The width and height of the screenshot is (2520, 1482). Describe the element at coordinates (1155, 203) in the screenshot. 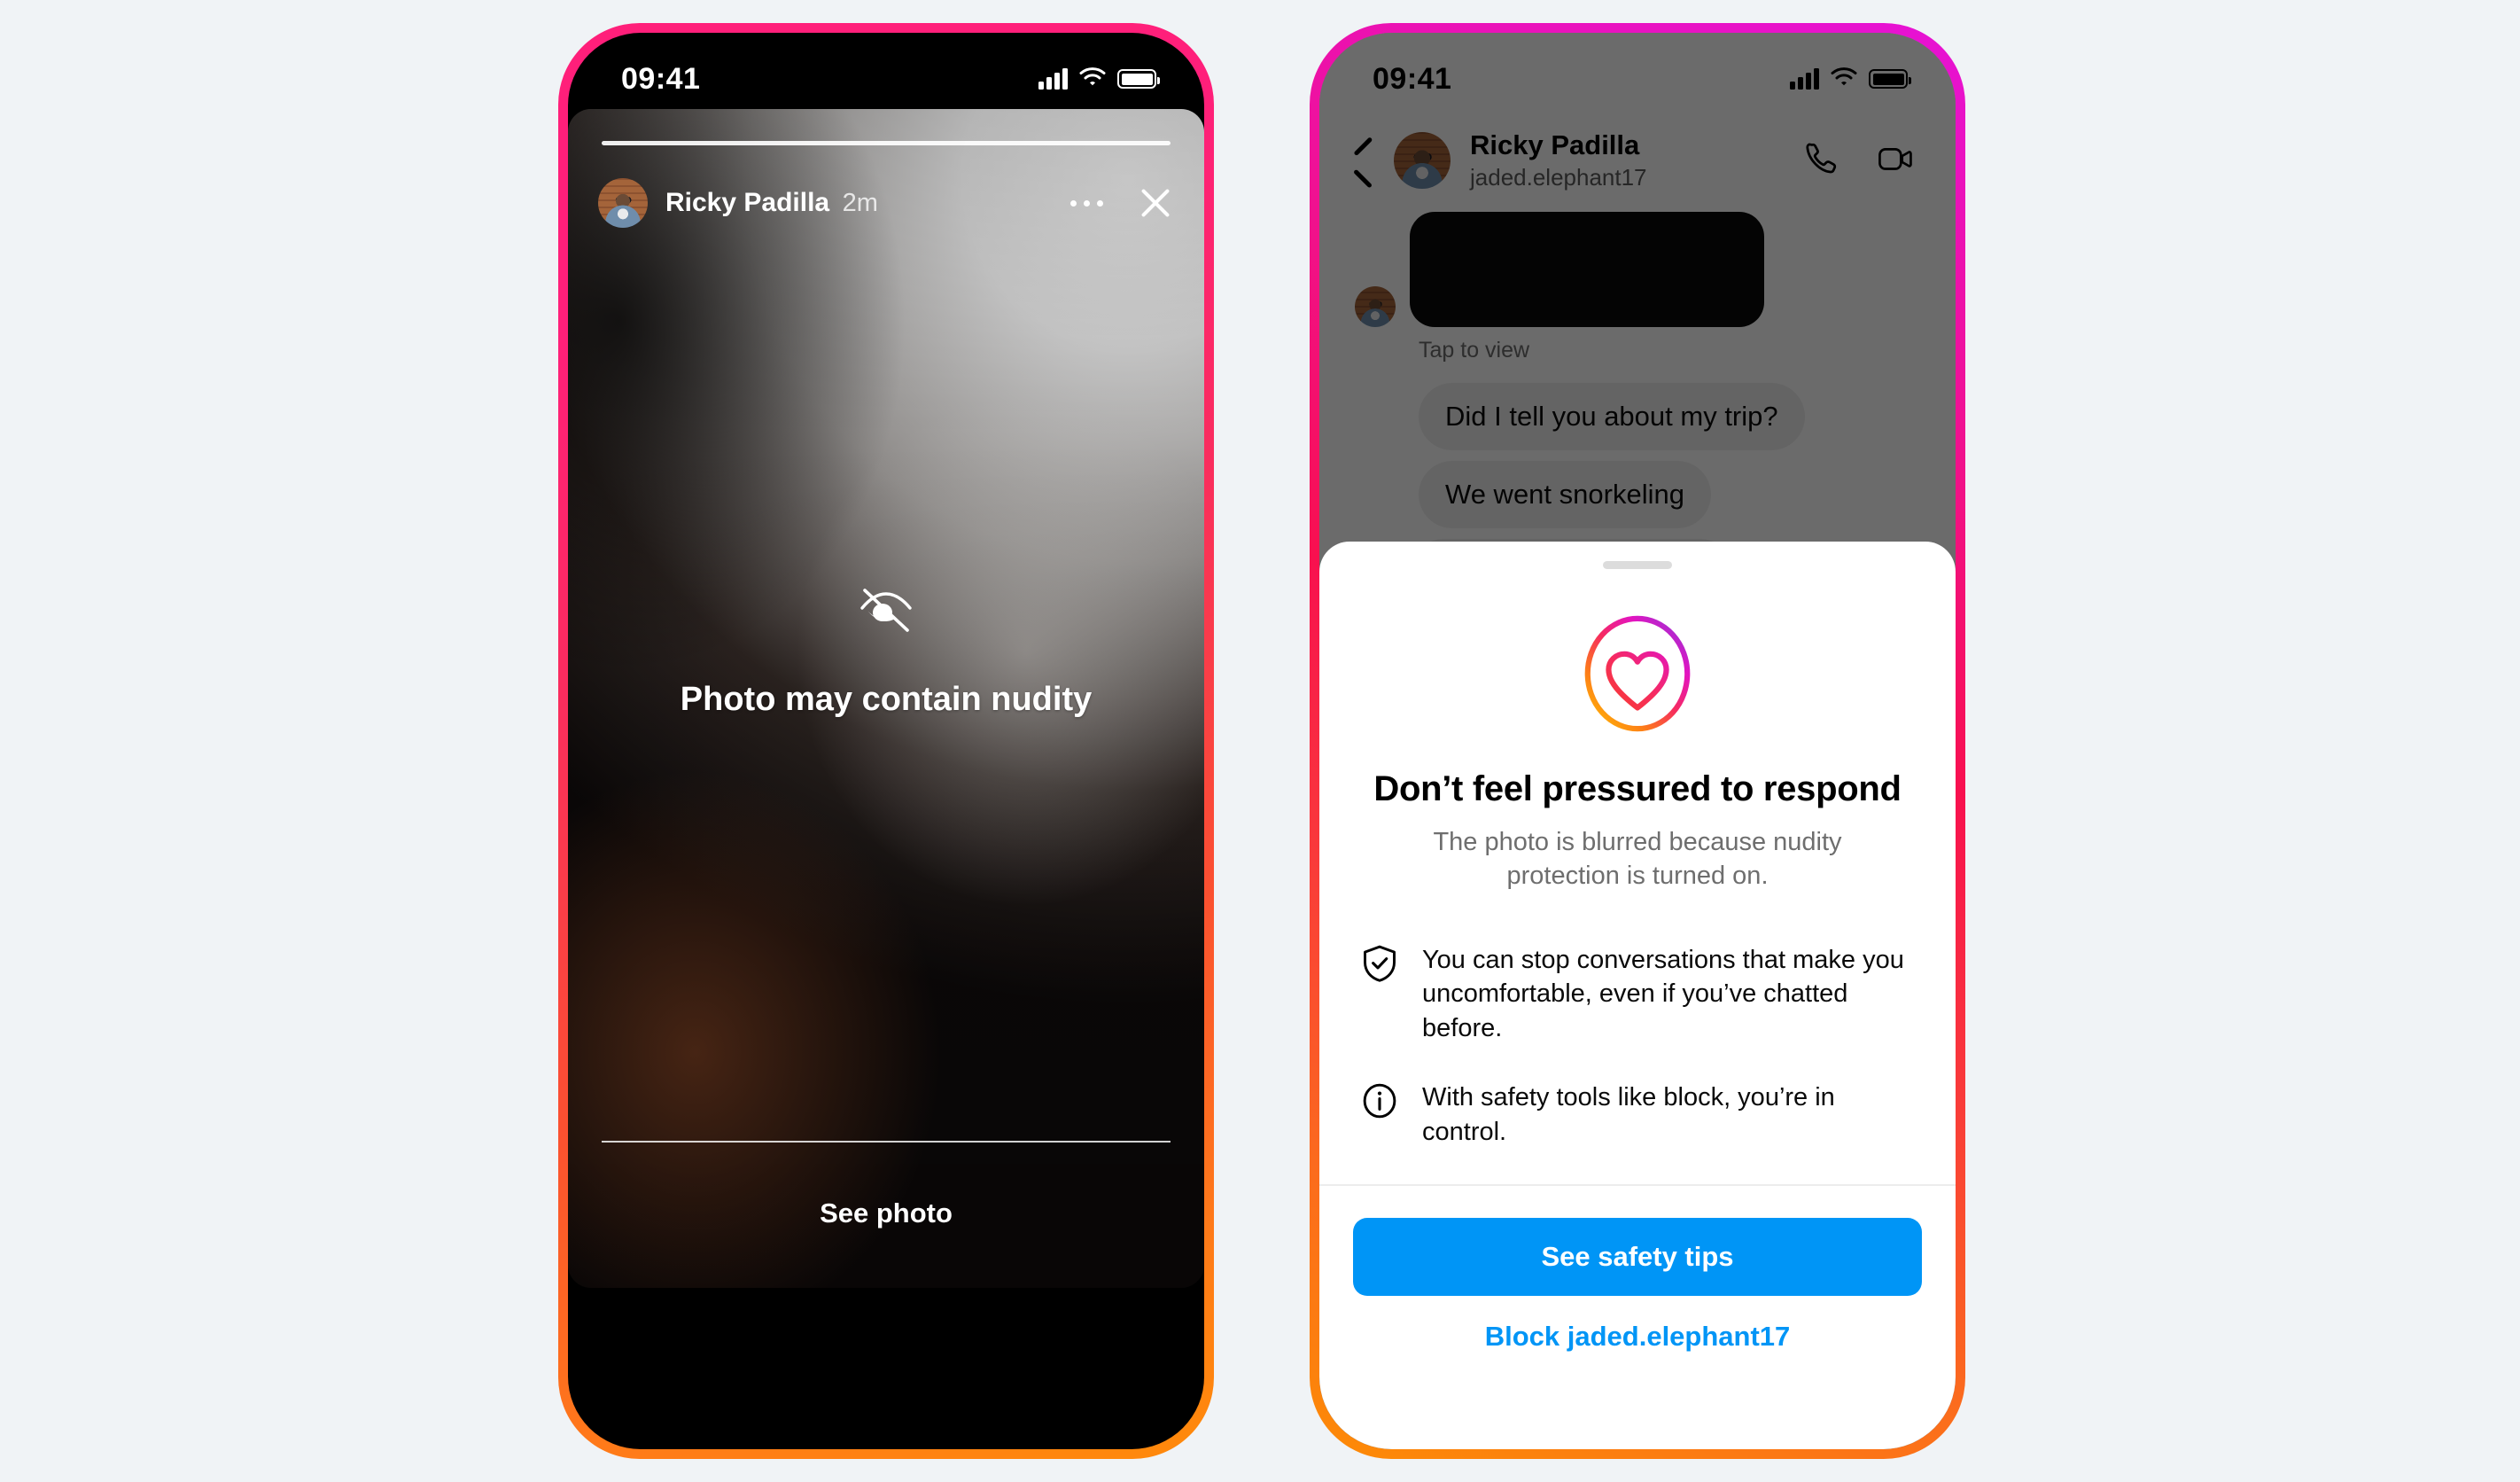

I see `close-icon` at that location.